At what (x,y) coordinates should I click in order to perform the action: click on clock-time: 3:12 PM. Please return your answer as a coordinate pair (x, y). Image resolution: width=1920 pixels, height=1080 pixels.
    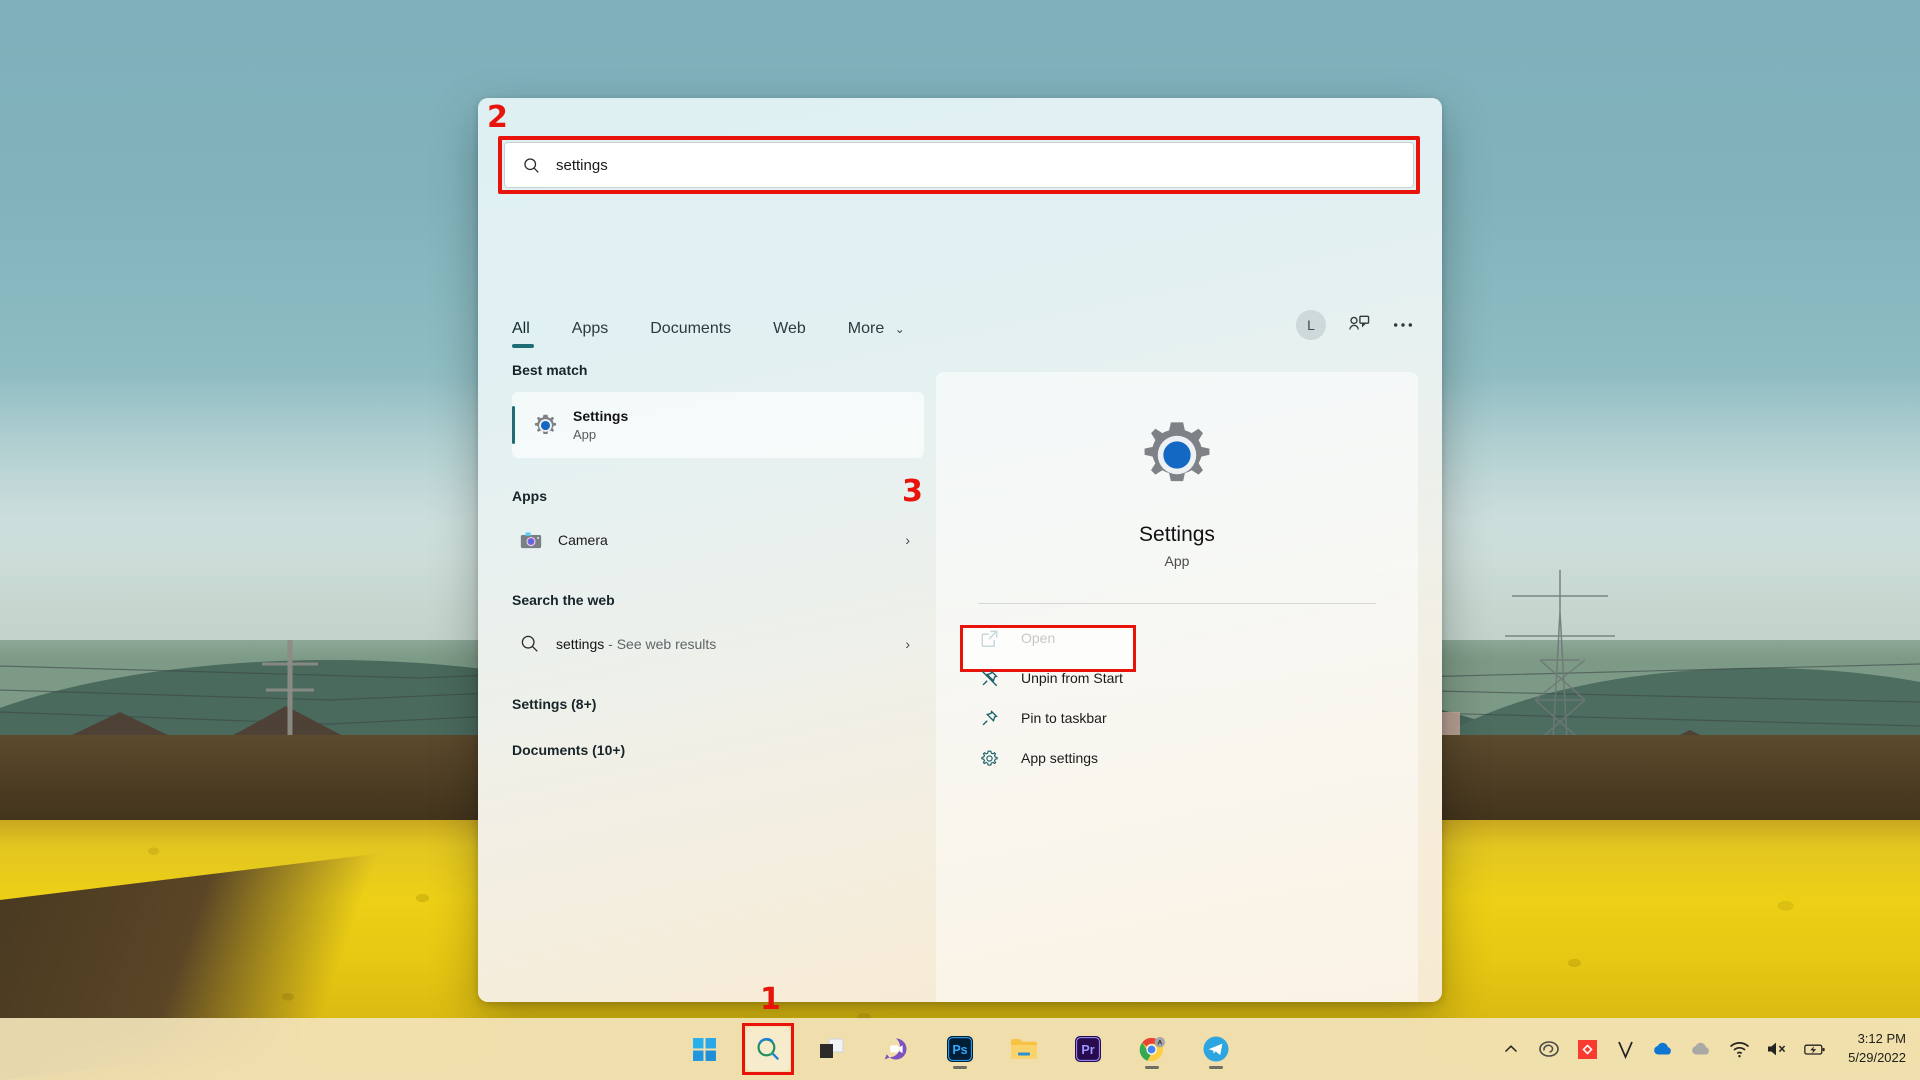
    Looking at the image, I should click on (1881, 1039).